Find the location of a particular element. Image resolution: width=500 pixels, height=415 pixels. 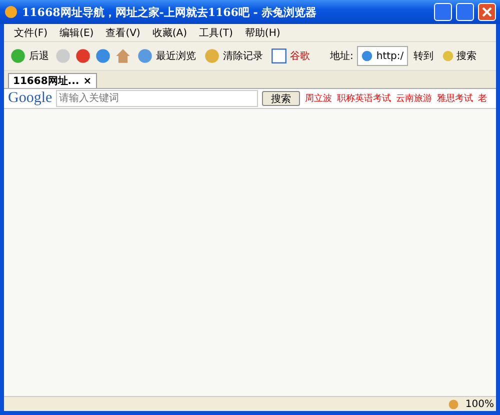

hot-link: 雅思考试 is located at coordinates (455, 98).